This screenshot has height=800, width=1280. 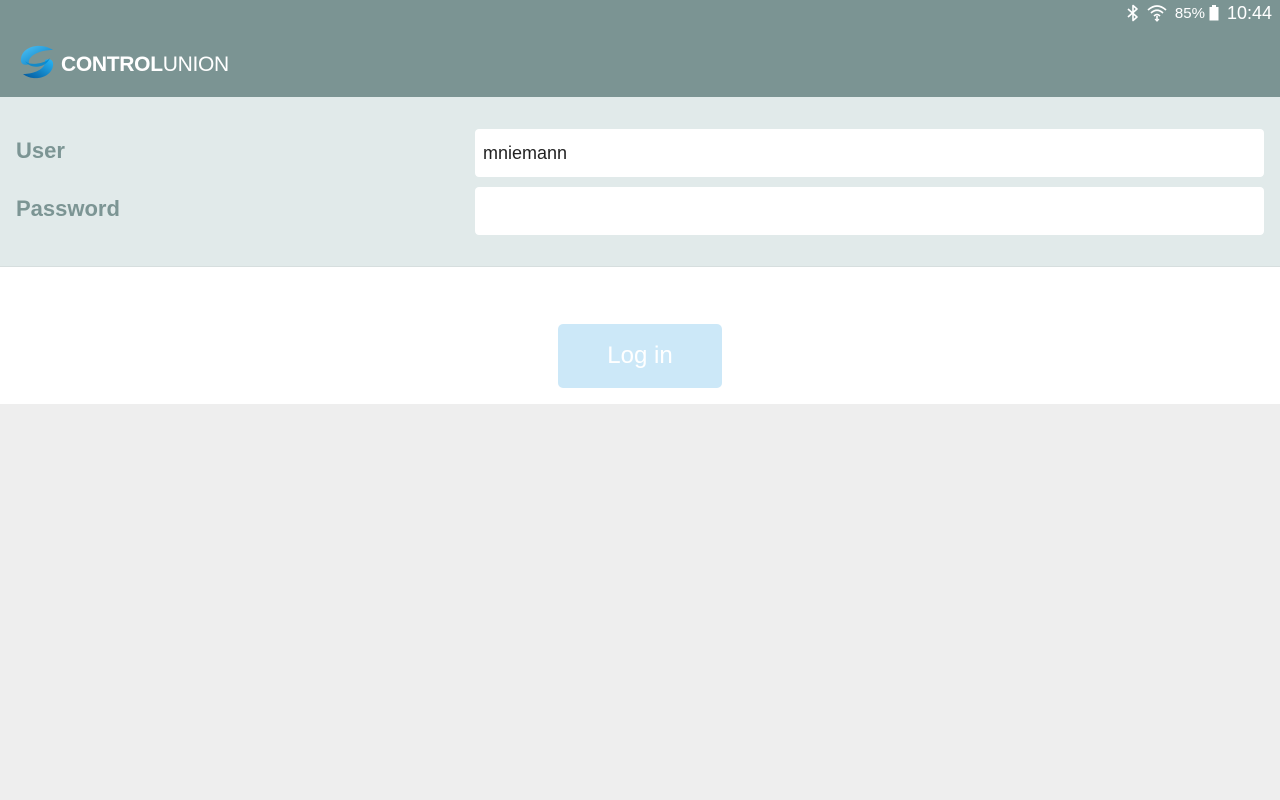 I want to click on logo-mark-icon, so click(x=37, y=64).